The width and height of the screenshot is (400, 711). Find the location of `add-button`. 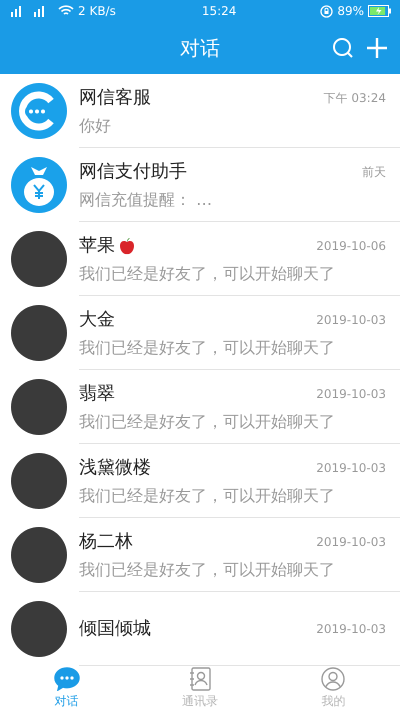

add-button is located at coordinates (377, 48).